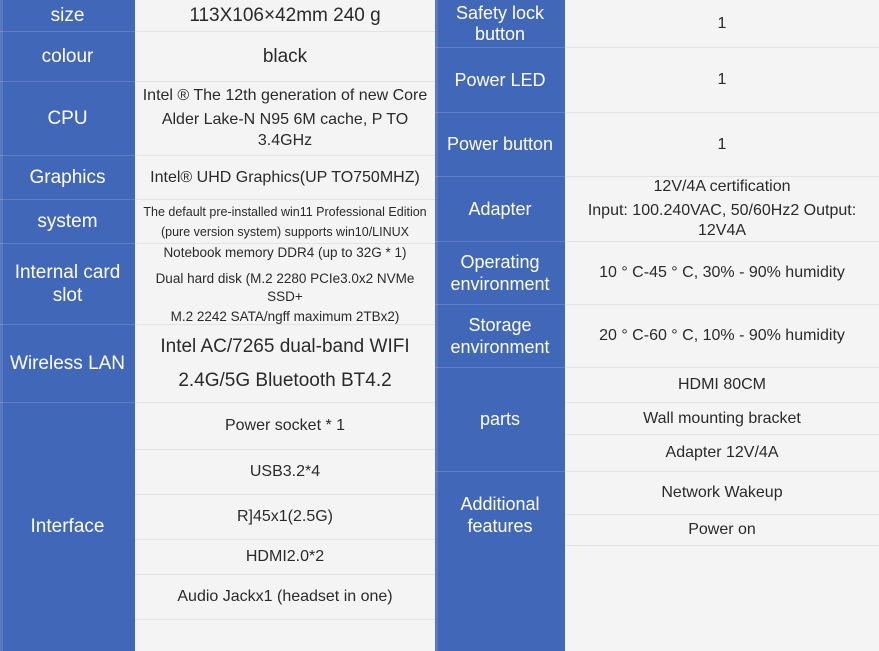 The width and height of the screenshot is (879, 651). I want to click on spec-label-internal-card-slot: Internal card slot, so click(67, 284).